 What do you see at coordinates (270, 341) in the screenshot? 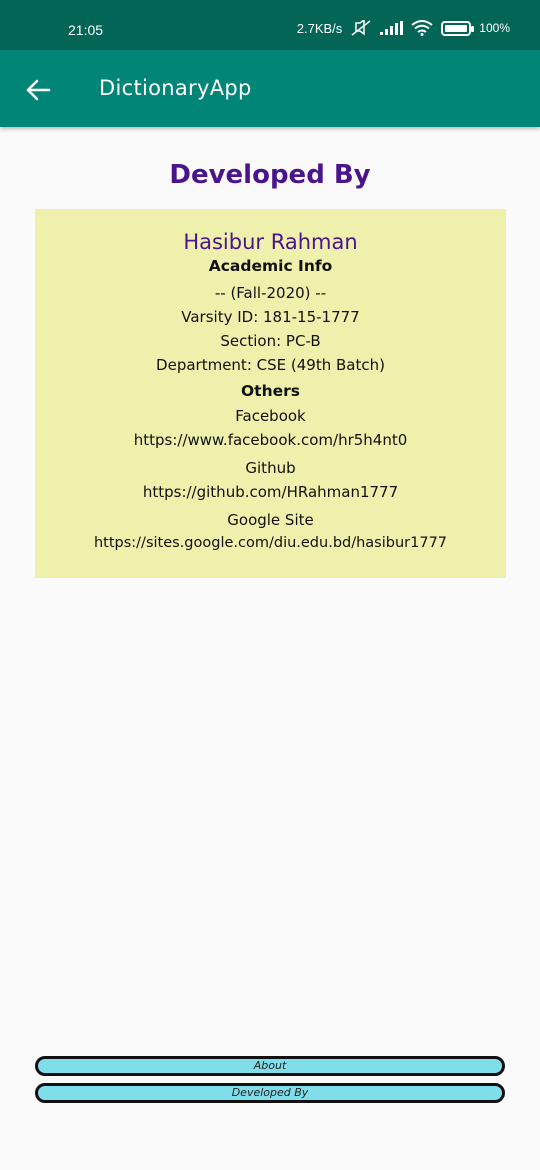
I see `section-text: Section: PC-B` at bounding box center [270, 341].